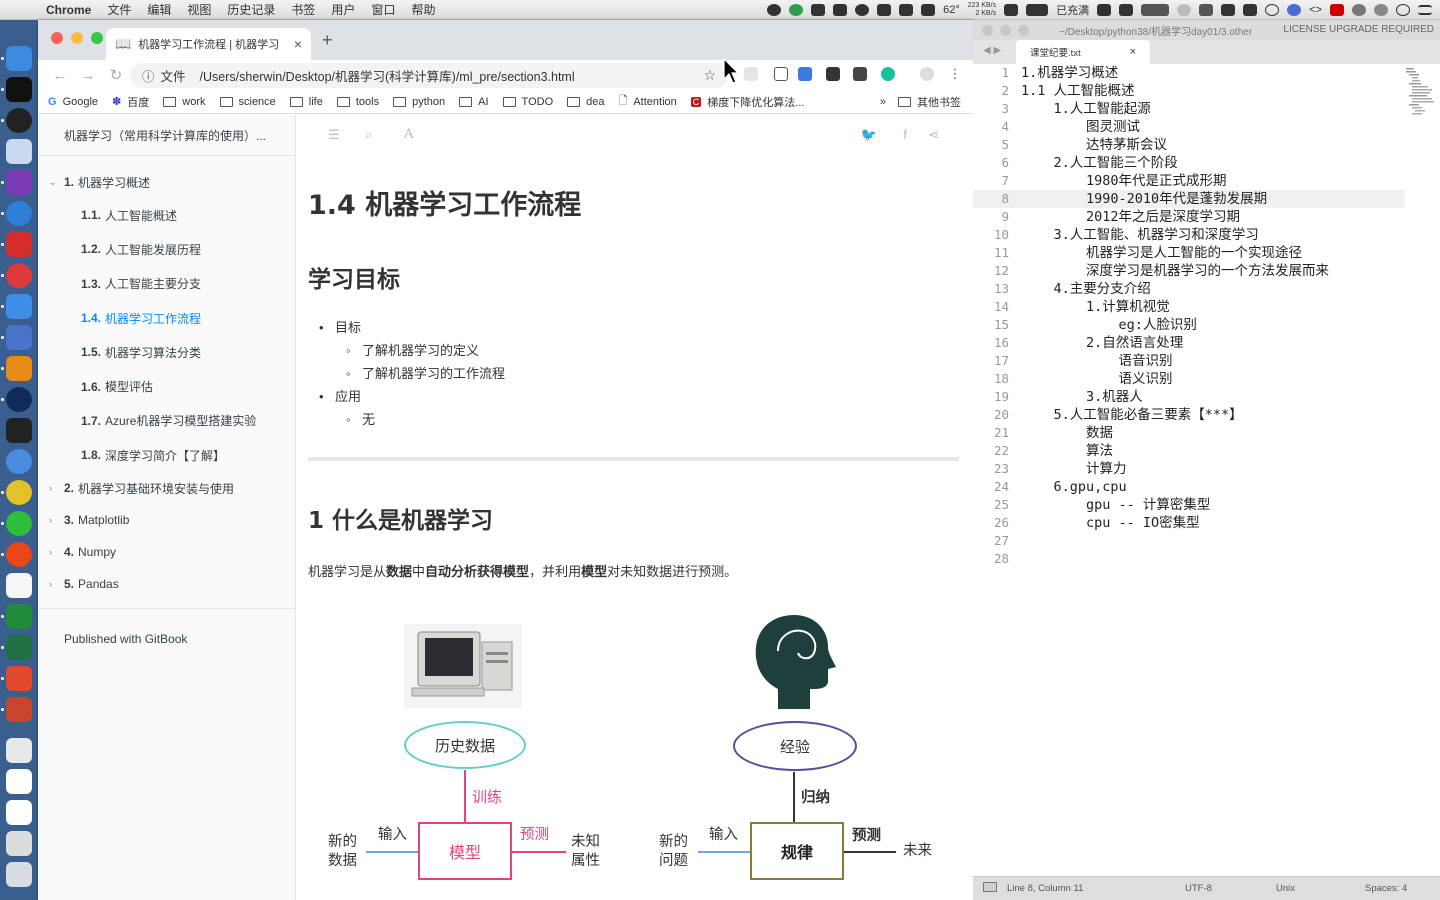 This screenshot has height=900, width=1440. What do you see at coordinates (1272, 10) in the screenshot?
I see `search-icon` at bounding box center [1272, 10].